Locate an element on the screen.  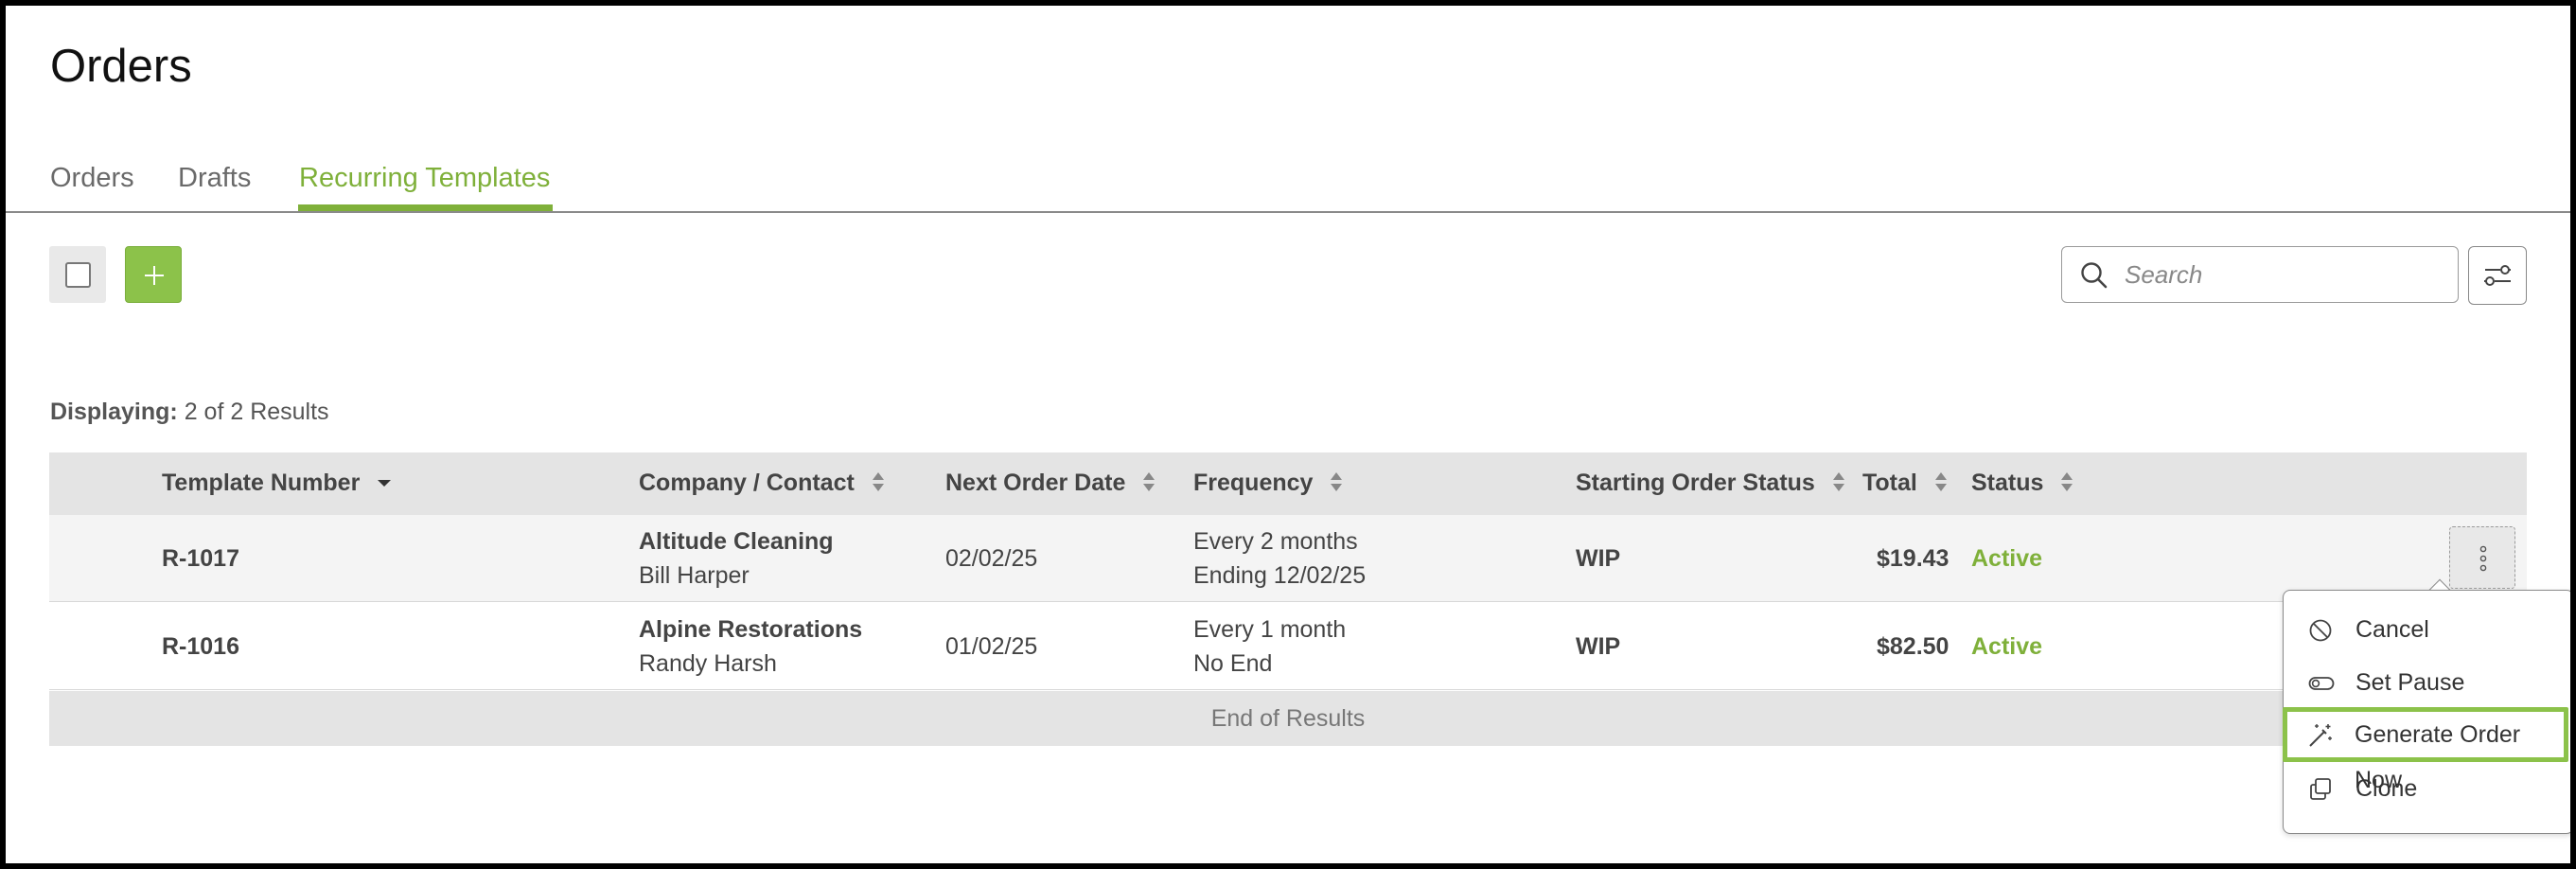
more-vertical-icon is located at coordinates (2483, 558).